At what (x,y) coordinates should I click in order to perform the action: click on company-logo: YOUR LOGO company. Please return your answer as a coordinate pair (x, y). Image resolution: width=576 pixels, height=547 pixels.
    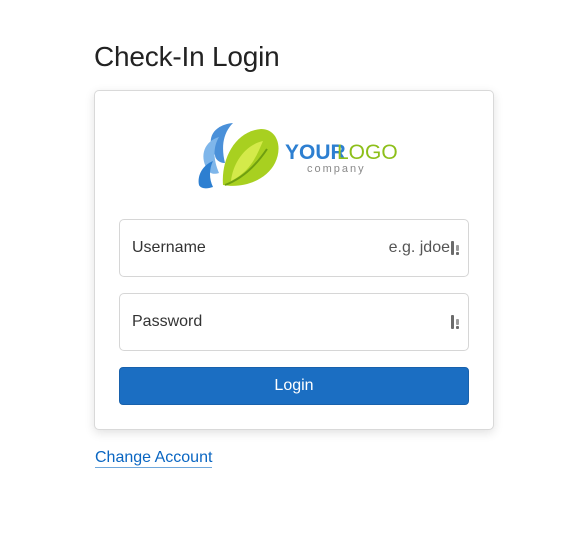
    Looking at the image, I should click on (295, 156).